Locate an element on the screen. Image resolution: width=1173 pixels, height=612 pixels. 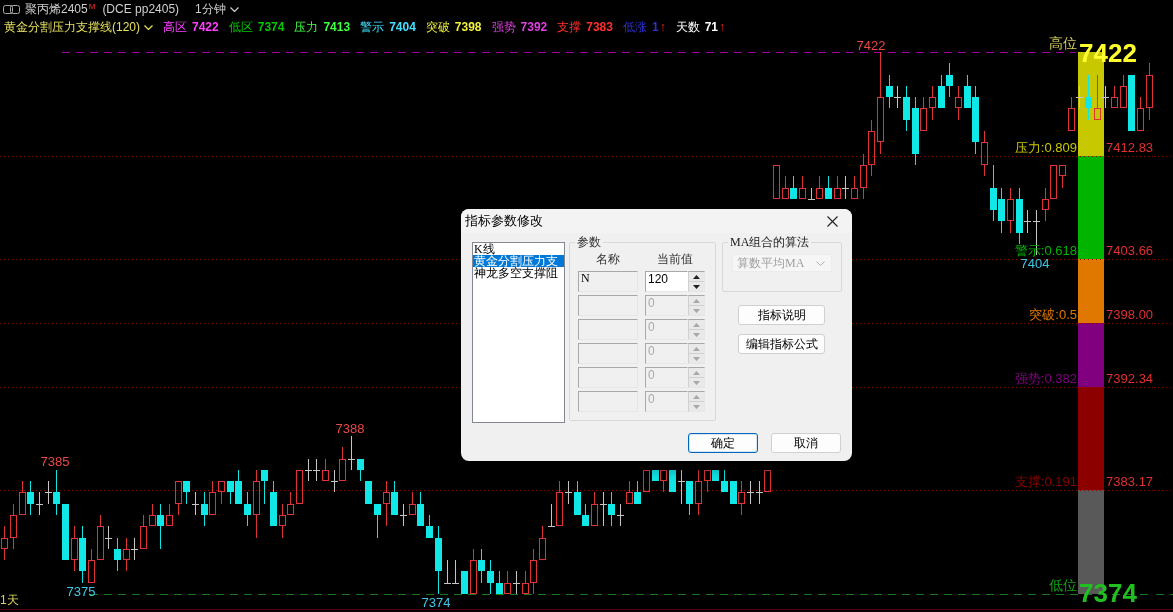
level-label: 支撑:0.191 is located at coordinates (1045, 482).